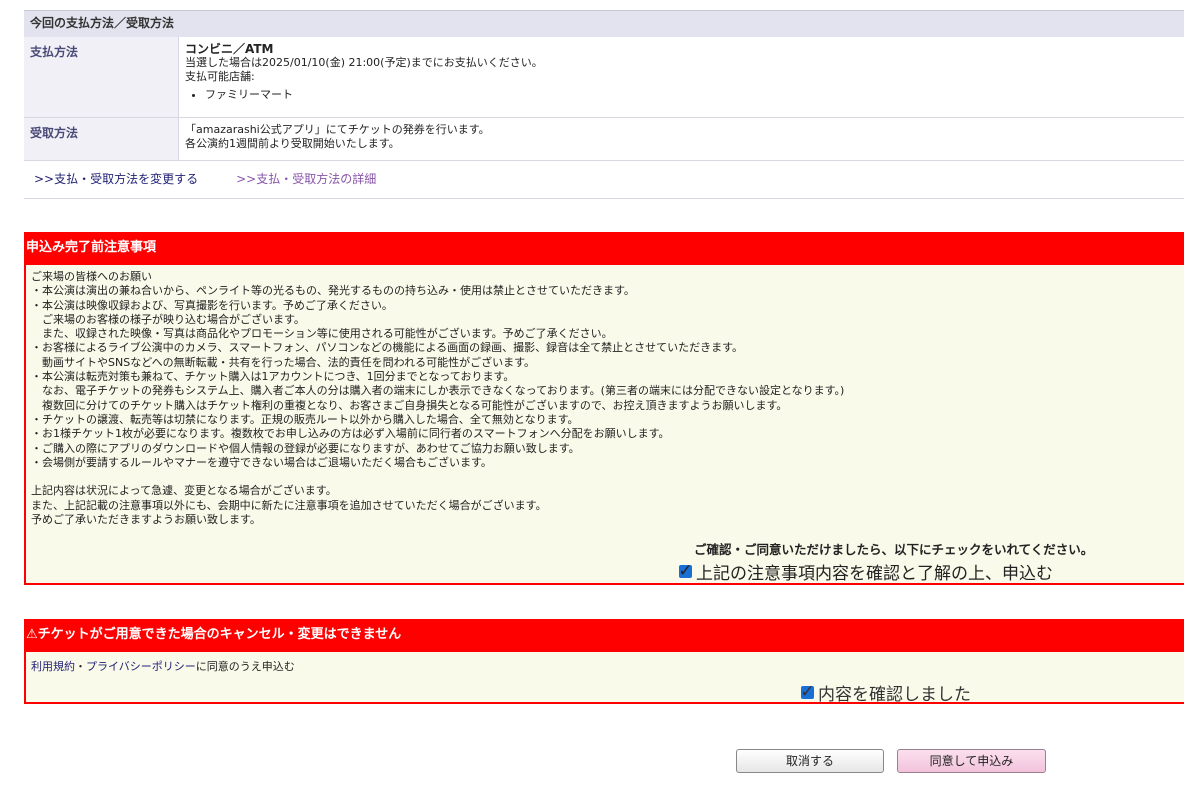 This screenshot has height=804, width=1184. I want to click on terms-agree-suffix: に同意のうえ申込む, so click(245, 666).